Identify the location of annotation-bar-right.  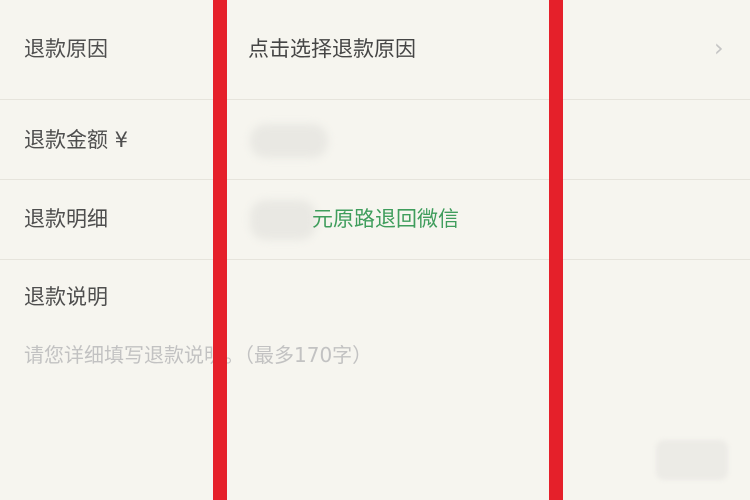
(556, 250).